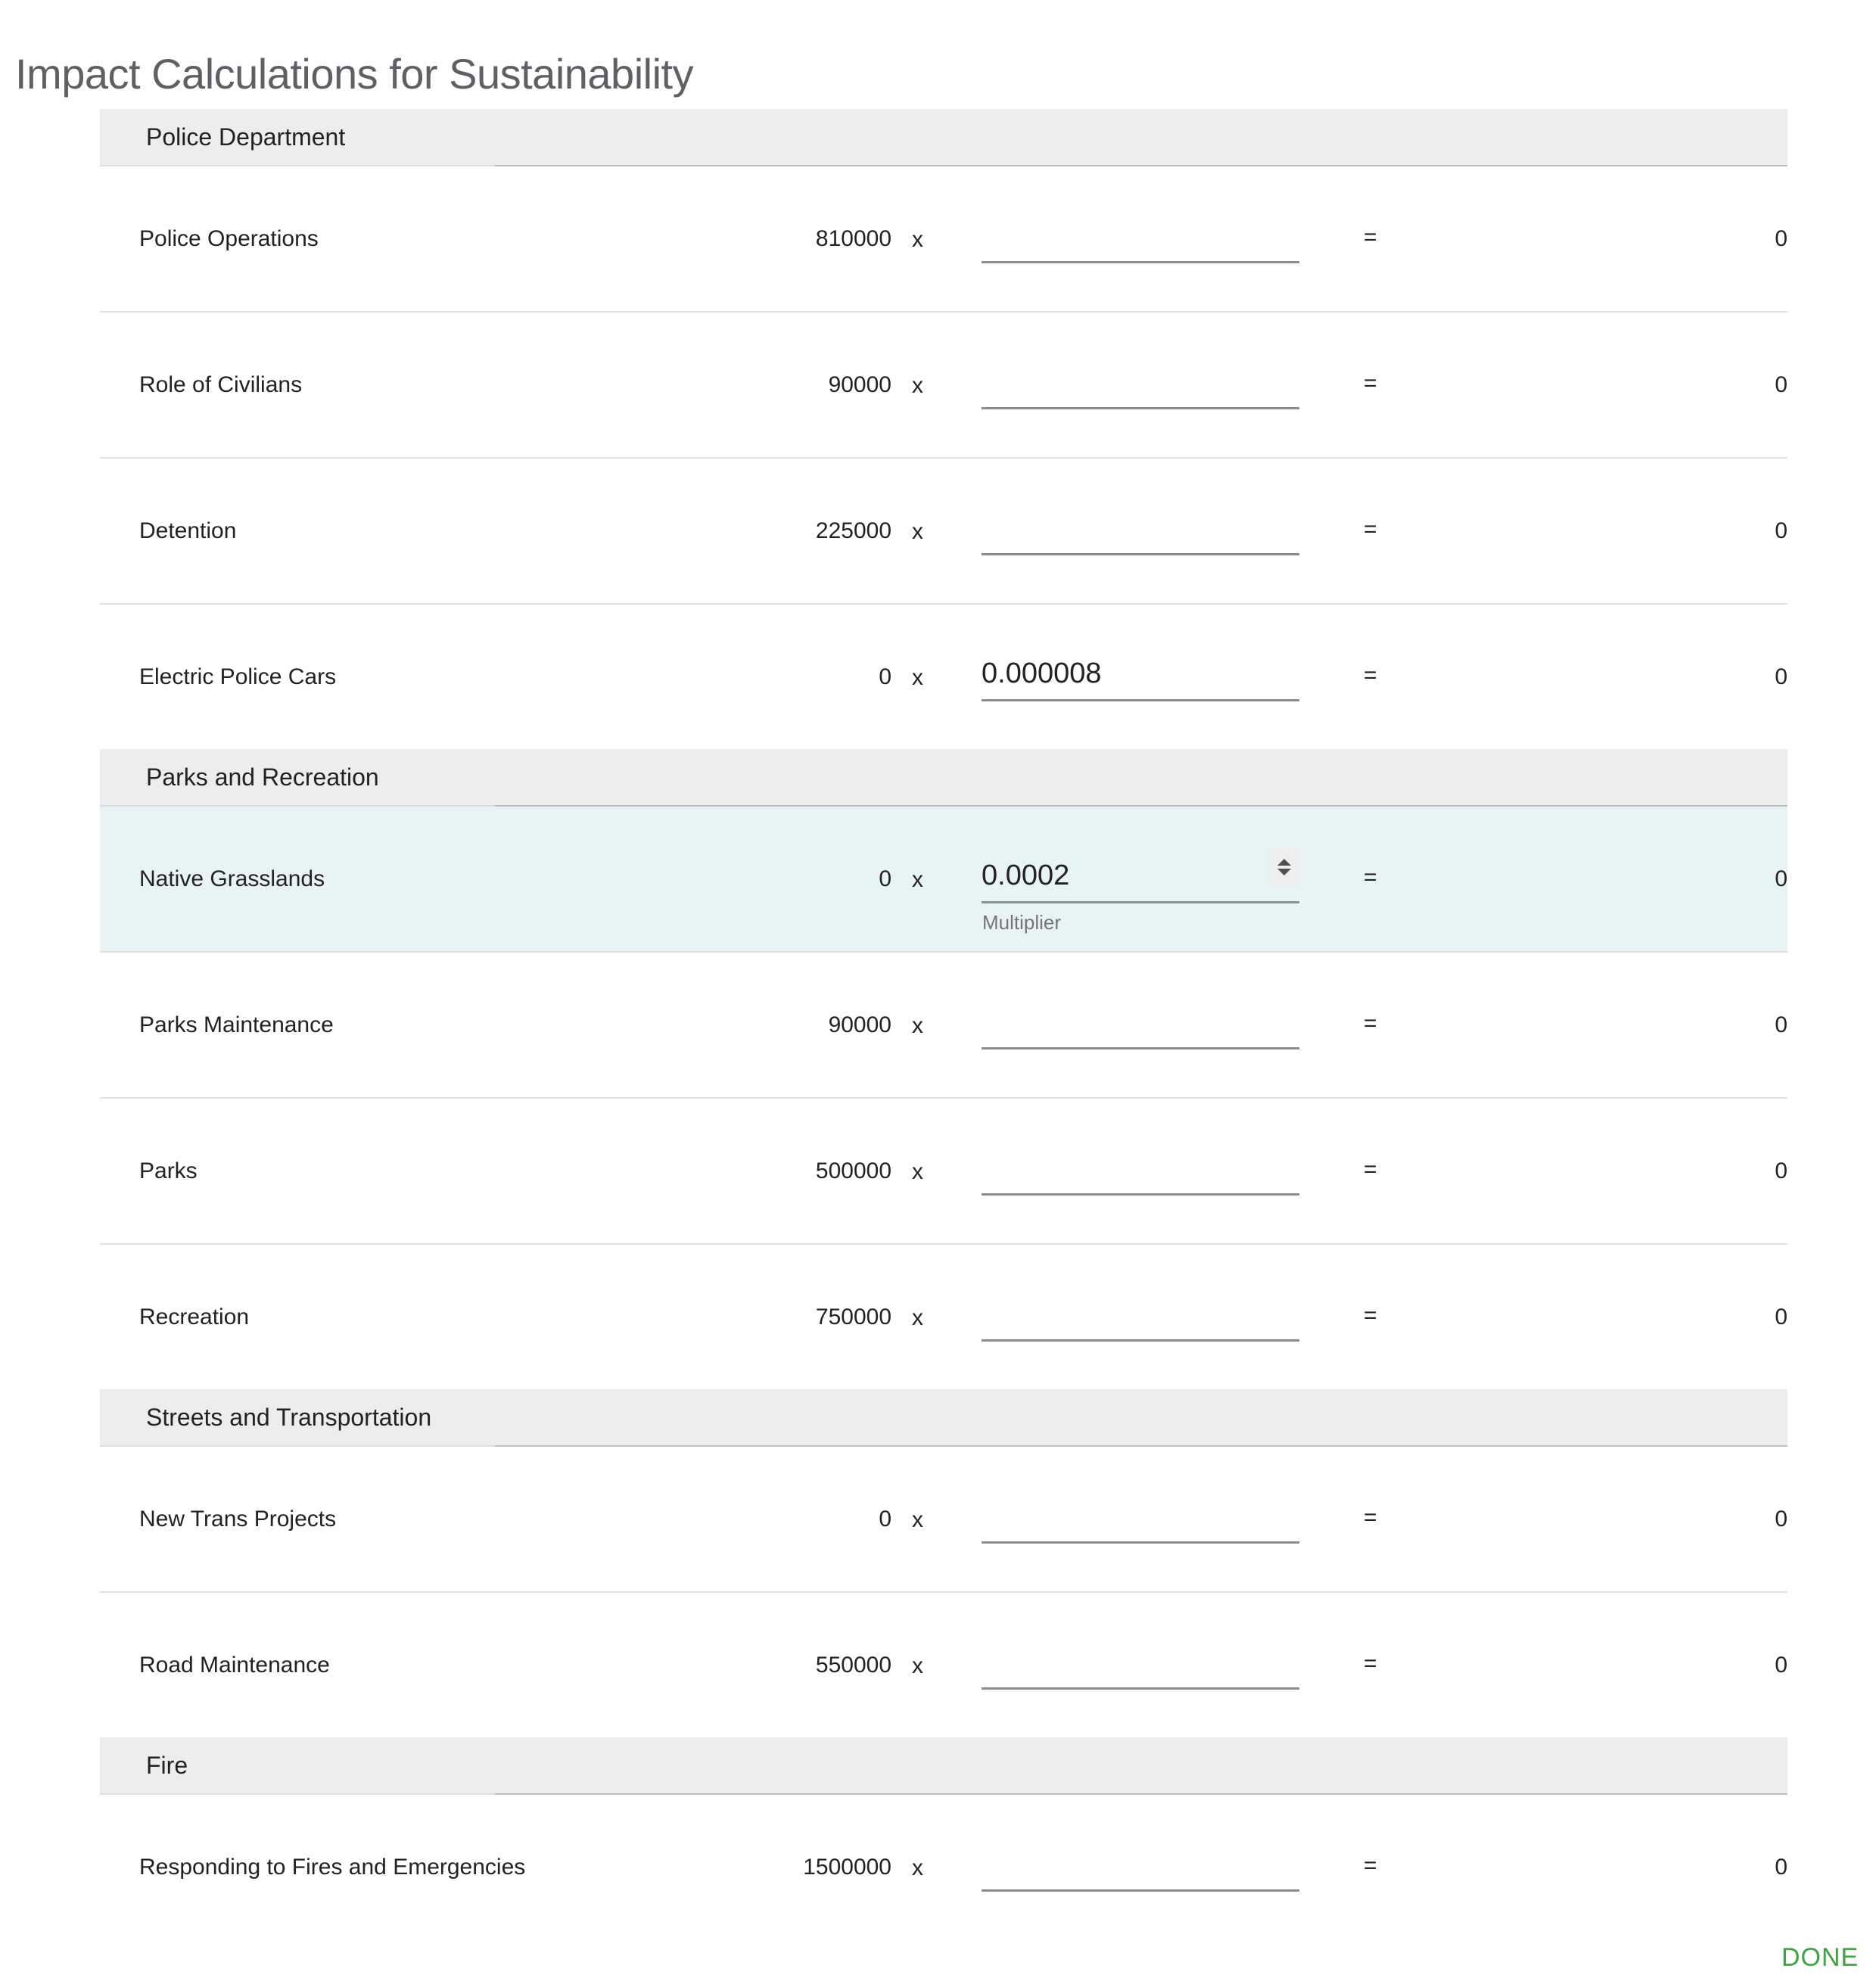 The height and width of the screenshot is (1987, 1876). I want to click on row-label: Parks Maintenance, so click(236, 1024).